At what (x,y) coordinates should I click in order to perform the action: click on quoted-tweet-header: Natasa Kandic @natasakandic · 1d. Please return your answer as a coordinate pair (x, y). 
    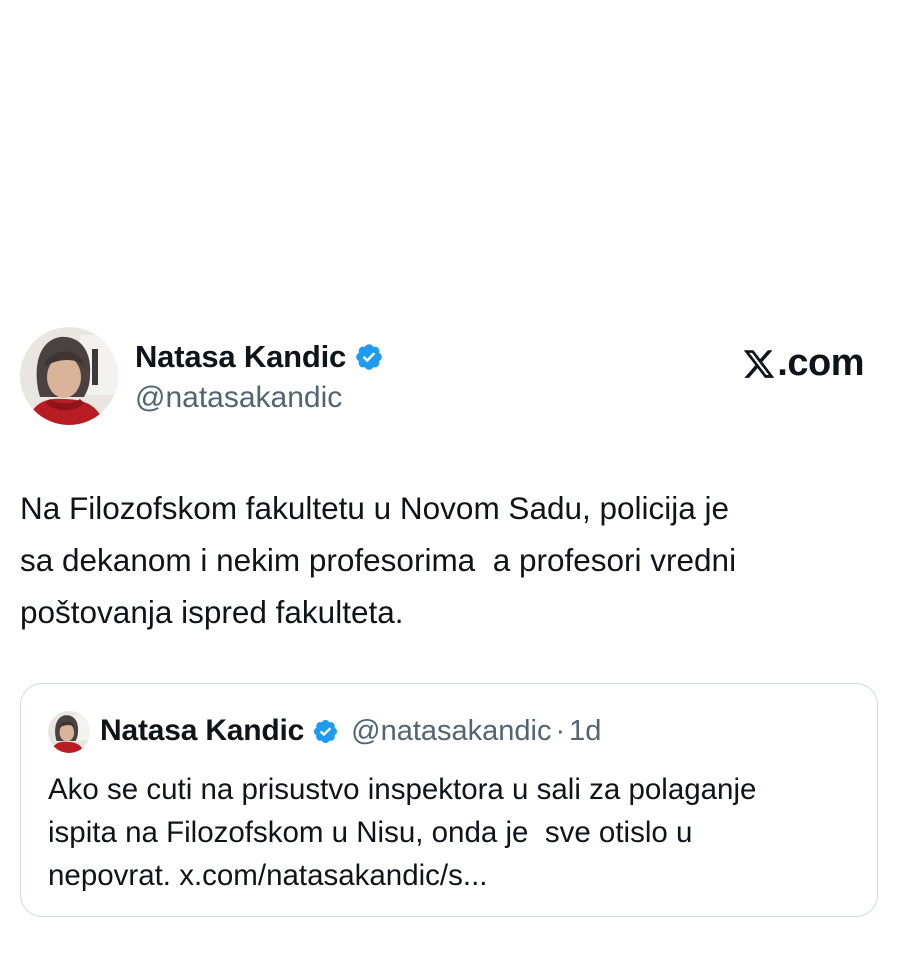
    Looking at the image, I should click on (350, 731).